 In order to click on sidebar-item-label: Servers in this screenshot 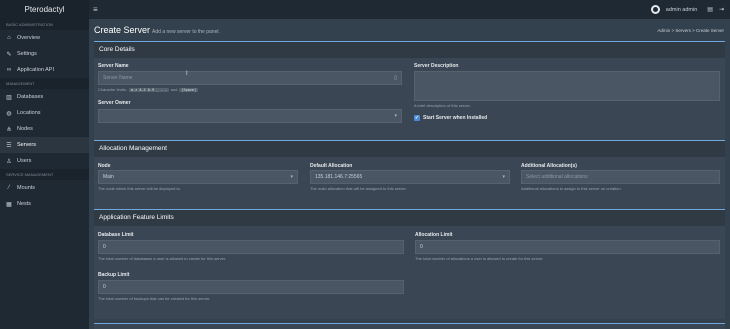, I will do `click(26, 145)`.